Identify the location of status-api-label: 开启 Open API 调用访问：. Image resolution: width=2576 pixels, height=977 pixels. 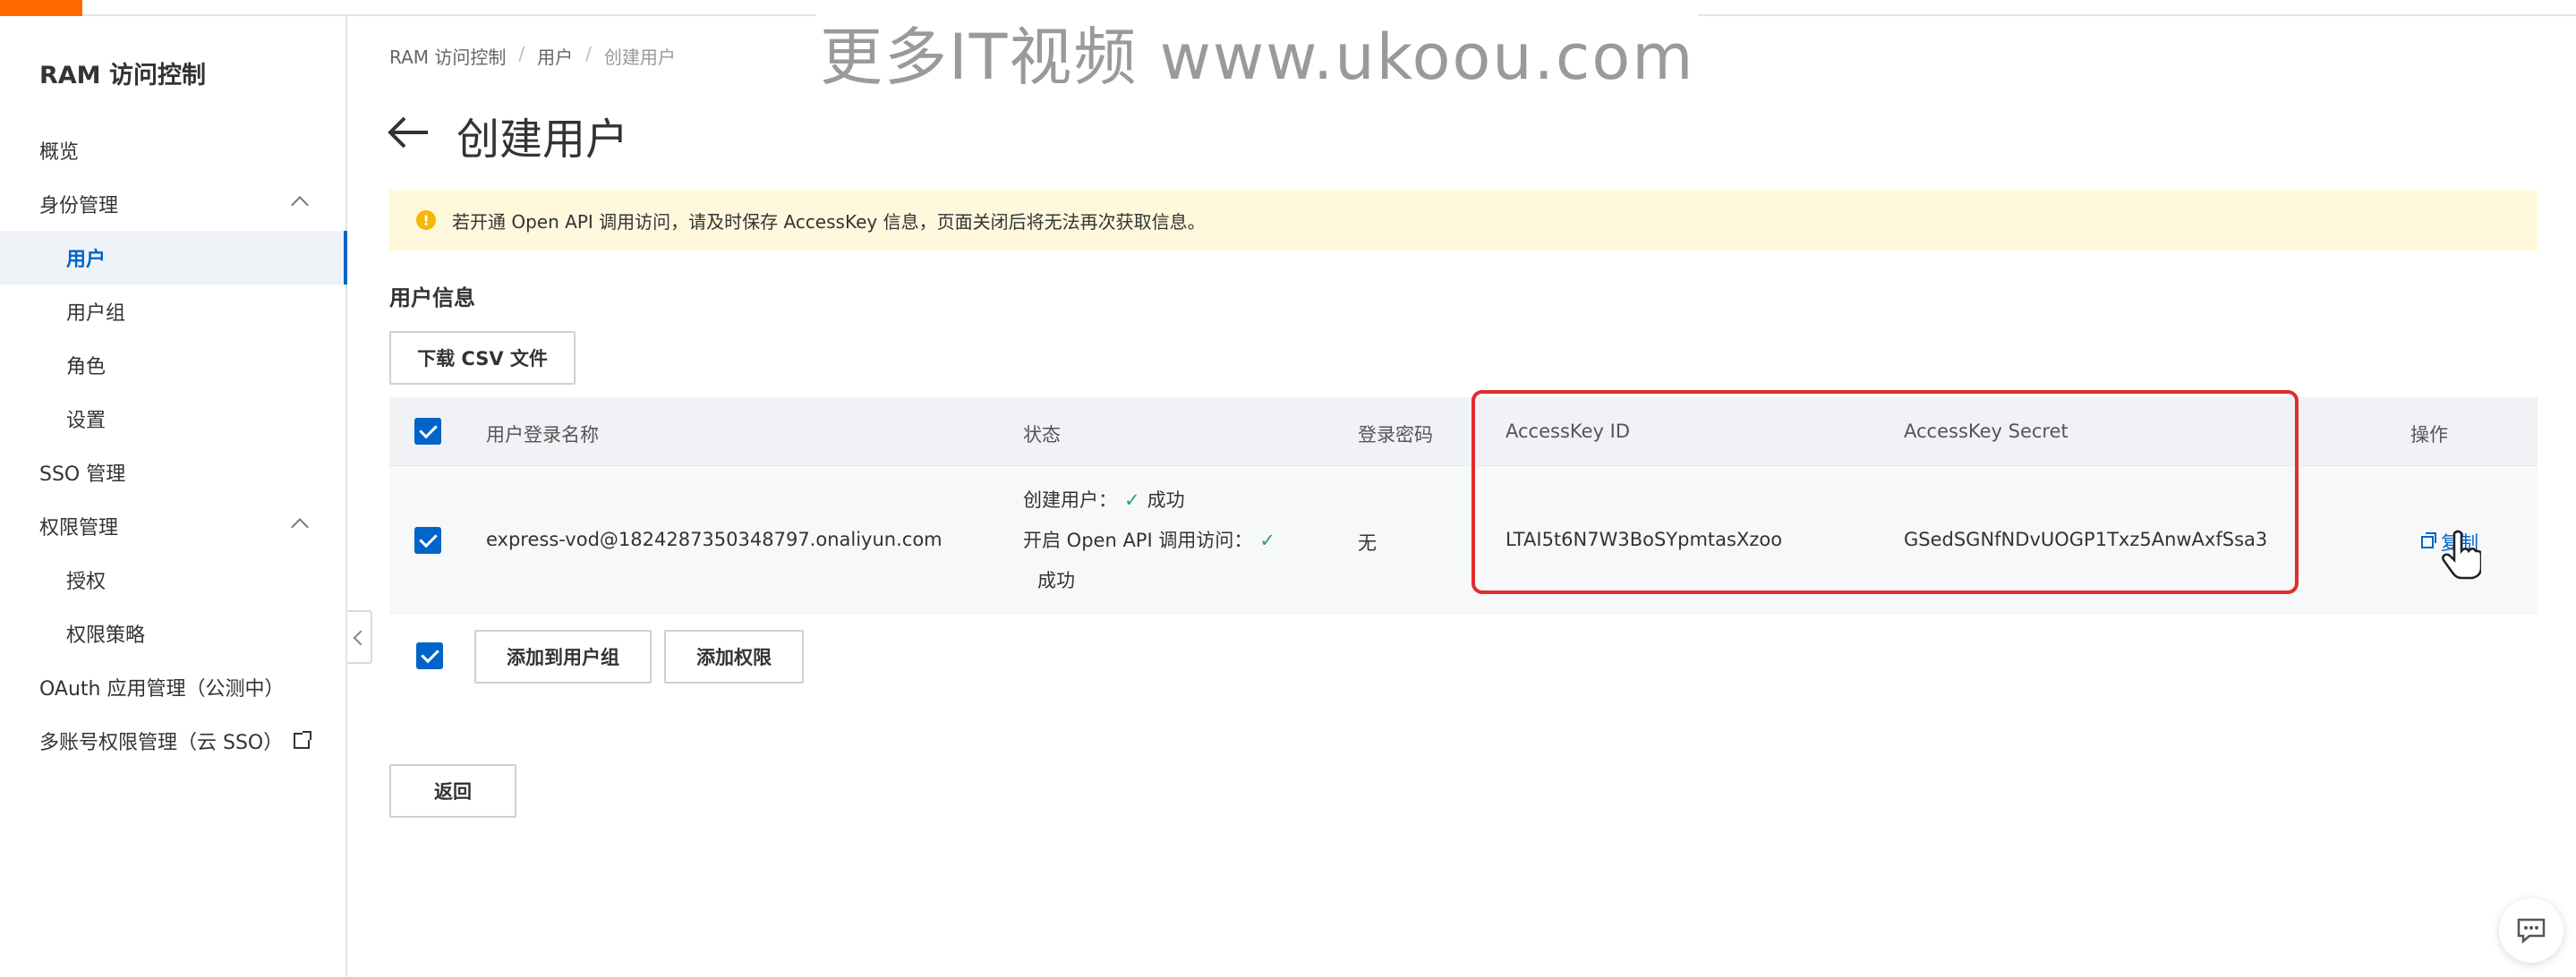
(1138, 541).